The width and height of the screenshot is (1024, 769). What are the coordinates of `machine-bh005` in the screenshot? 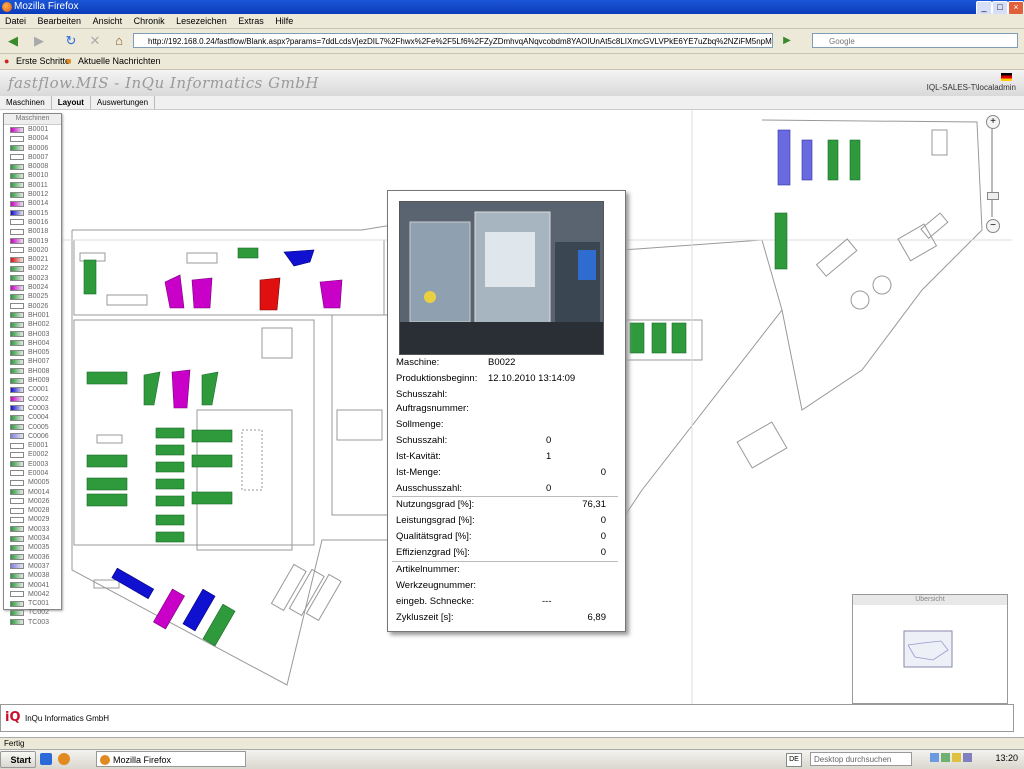 It's located at (170, 501).